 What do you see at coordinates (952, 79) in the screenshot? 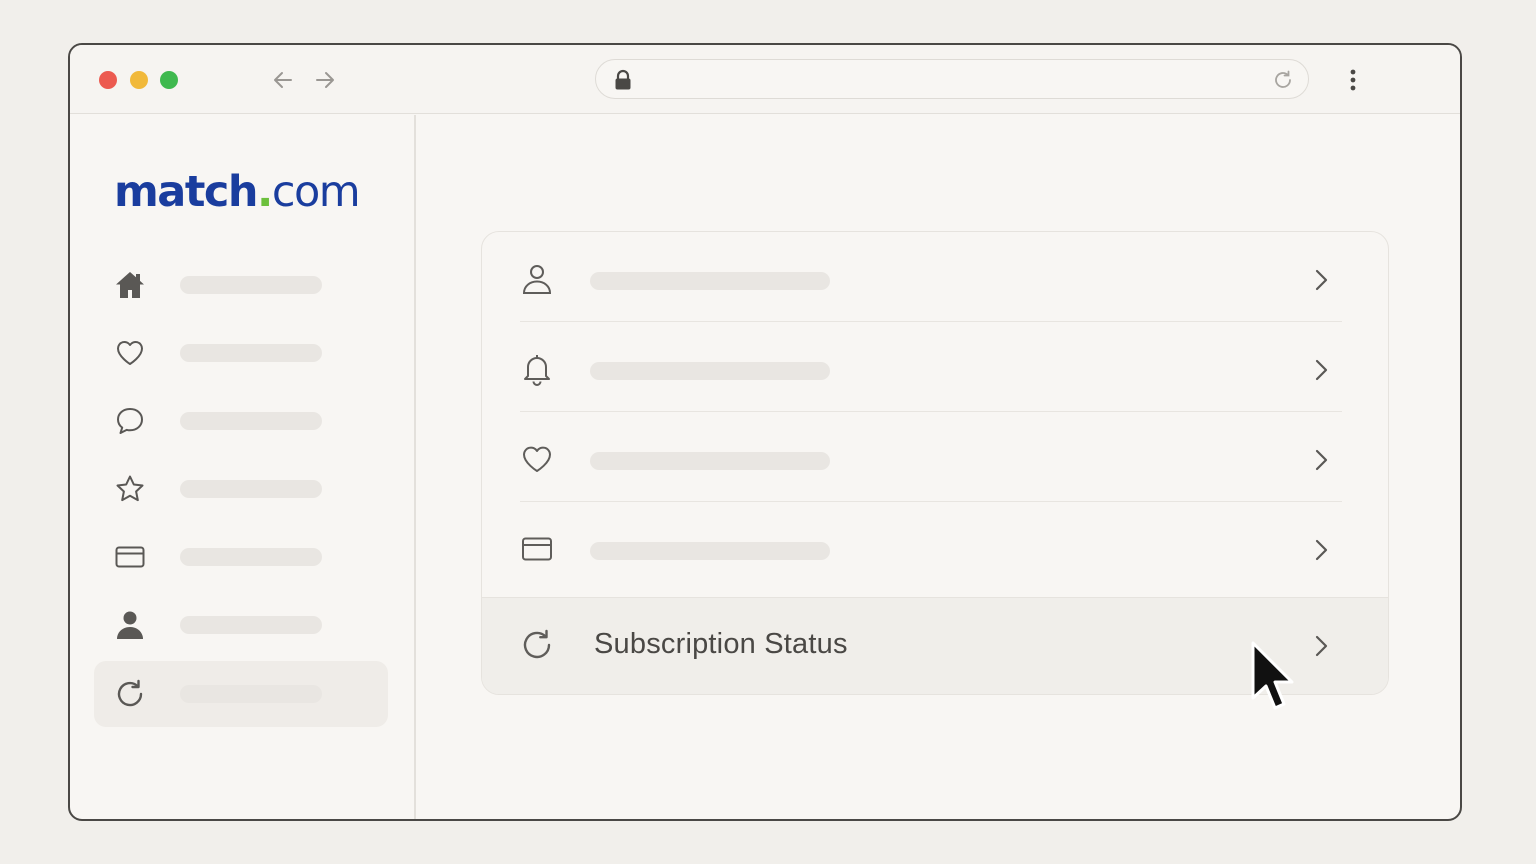
I see `address-bar` at bounding box center [952, 79].